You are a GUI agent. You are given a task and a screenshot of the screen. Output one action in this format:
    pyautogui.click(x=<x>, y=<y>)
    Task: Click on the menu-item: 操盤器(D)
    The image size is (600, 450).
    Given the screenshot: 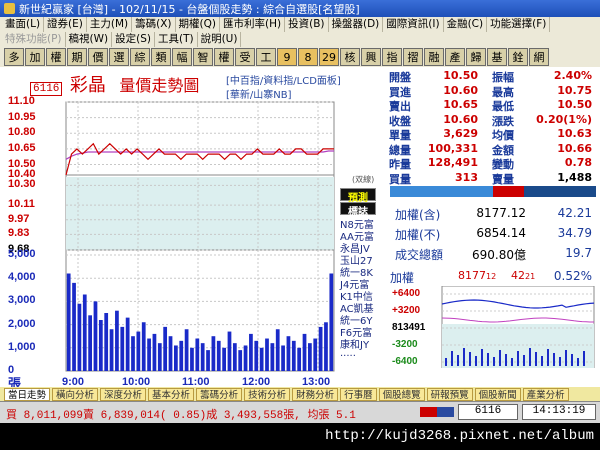 What is the action you would take?
    pyautogui.click(x=356, y=24)
    